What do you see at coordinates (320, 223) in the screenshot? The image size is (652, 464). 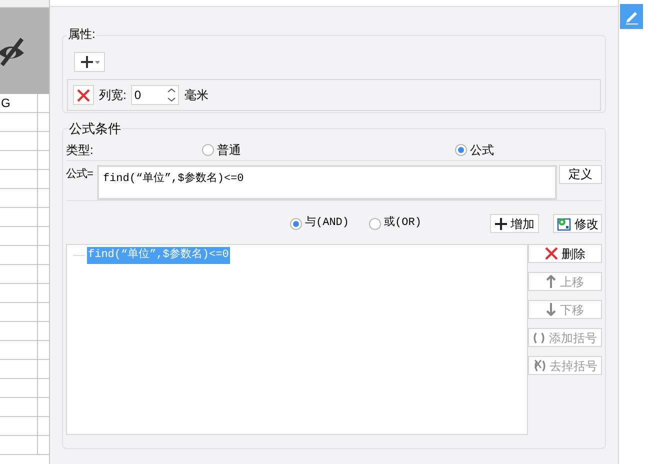 I see `radio-button: 与(AND)` at bounding box center [320, 223].